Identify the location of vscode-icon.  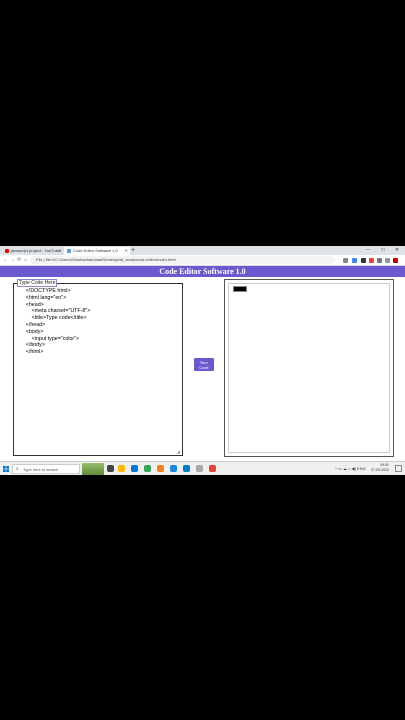
(186, 468).